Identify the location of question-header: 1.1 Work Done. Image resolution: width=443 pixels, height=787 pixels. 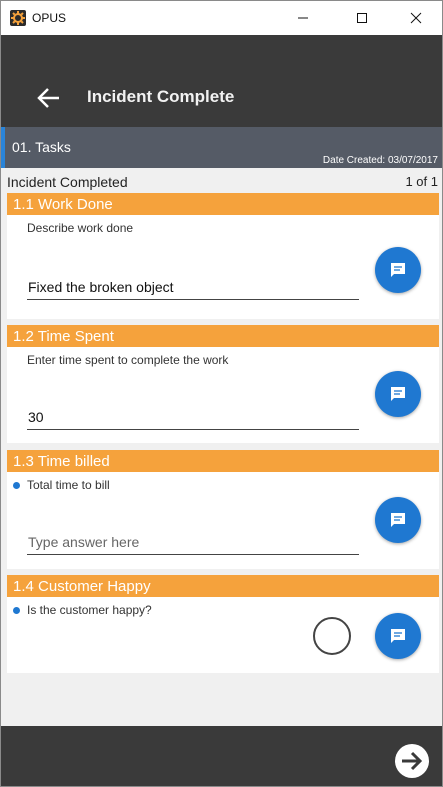
(223, 204).